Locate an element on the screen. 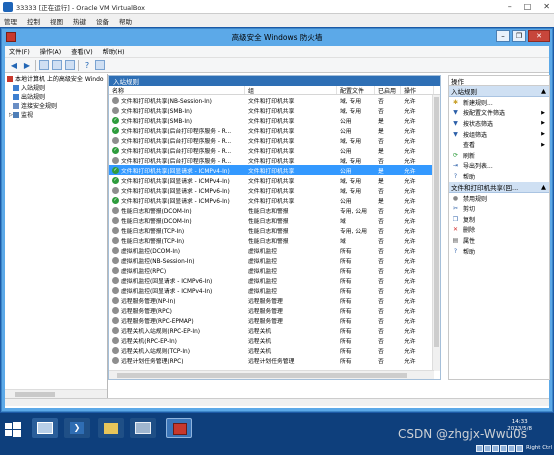 Image resolution: width=554 pixels, height=455 pixels. action-item: 查看 ▶ is located at coordinates (499, 144).